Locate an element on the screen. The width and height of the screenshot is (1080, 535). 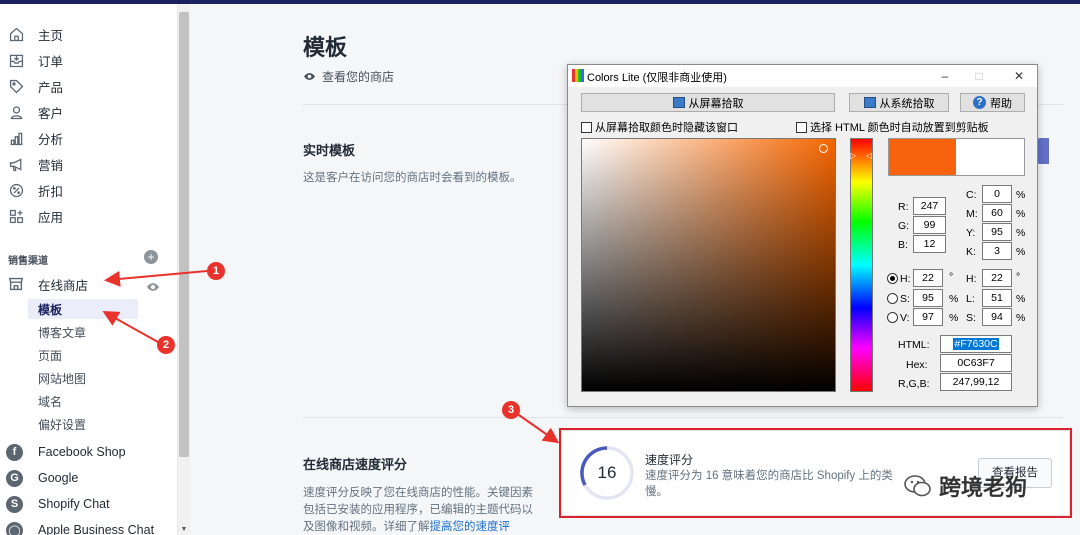
hsv-h-radio is located at coordinates (892, 278).